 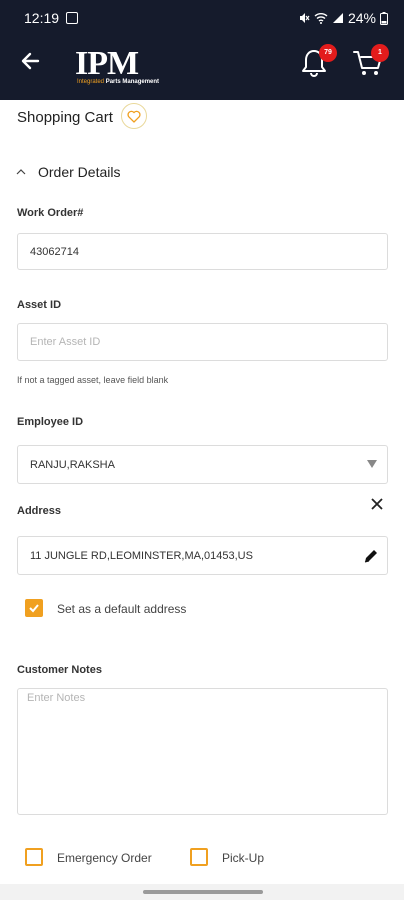 What do you see at coordinates (21, 172) in the screenshot?
I see `chevron-up-icon` at bounding box center [21, 172].